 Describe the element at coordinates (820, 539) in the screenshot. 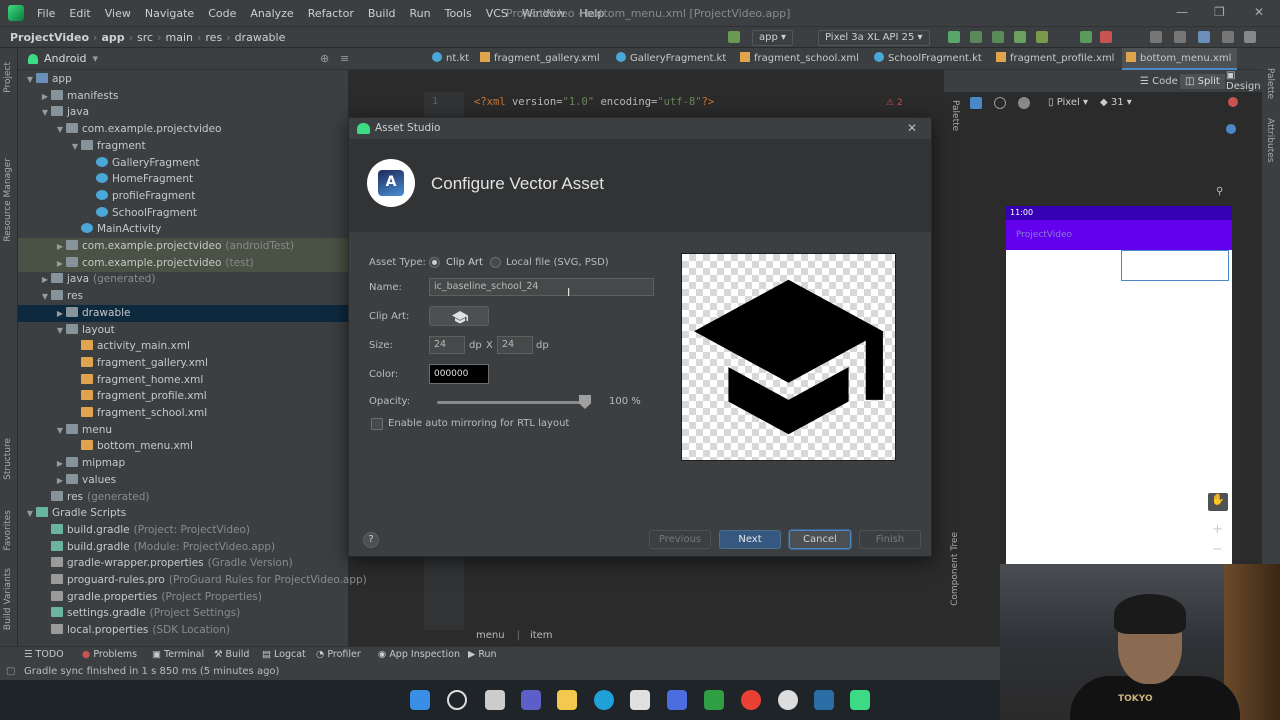

I see `cancel-button: Cancel` at that location.